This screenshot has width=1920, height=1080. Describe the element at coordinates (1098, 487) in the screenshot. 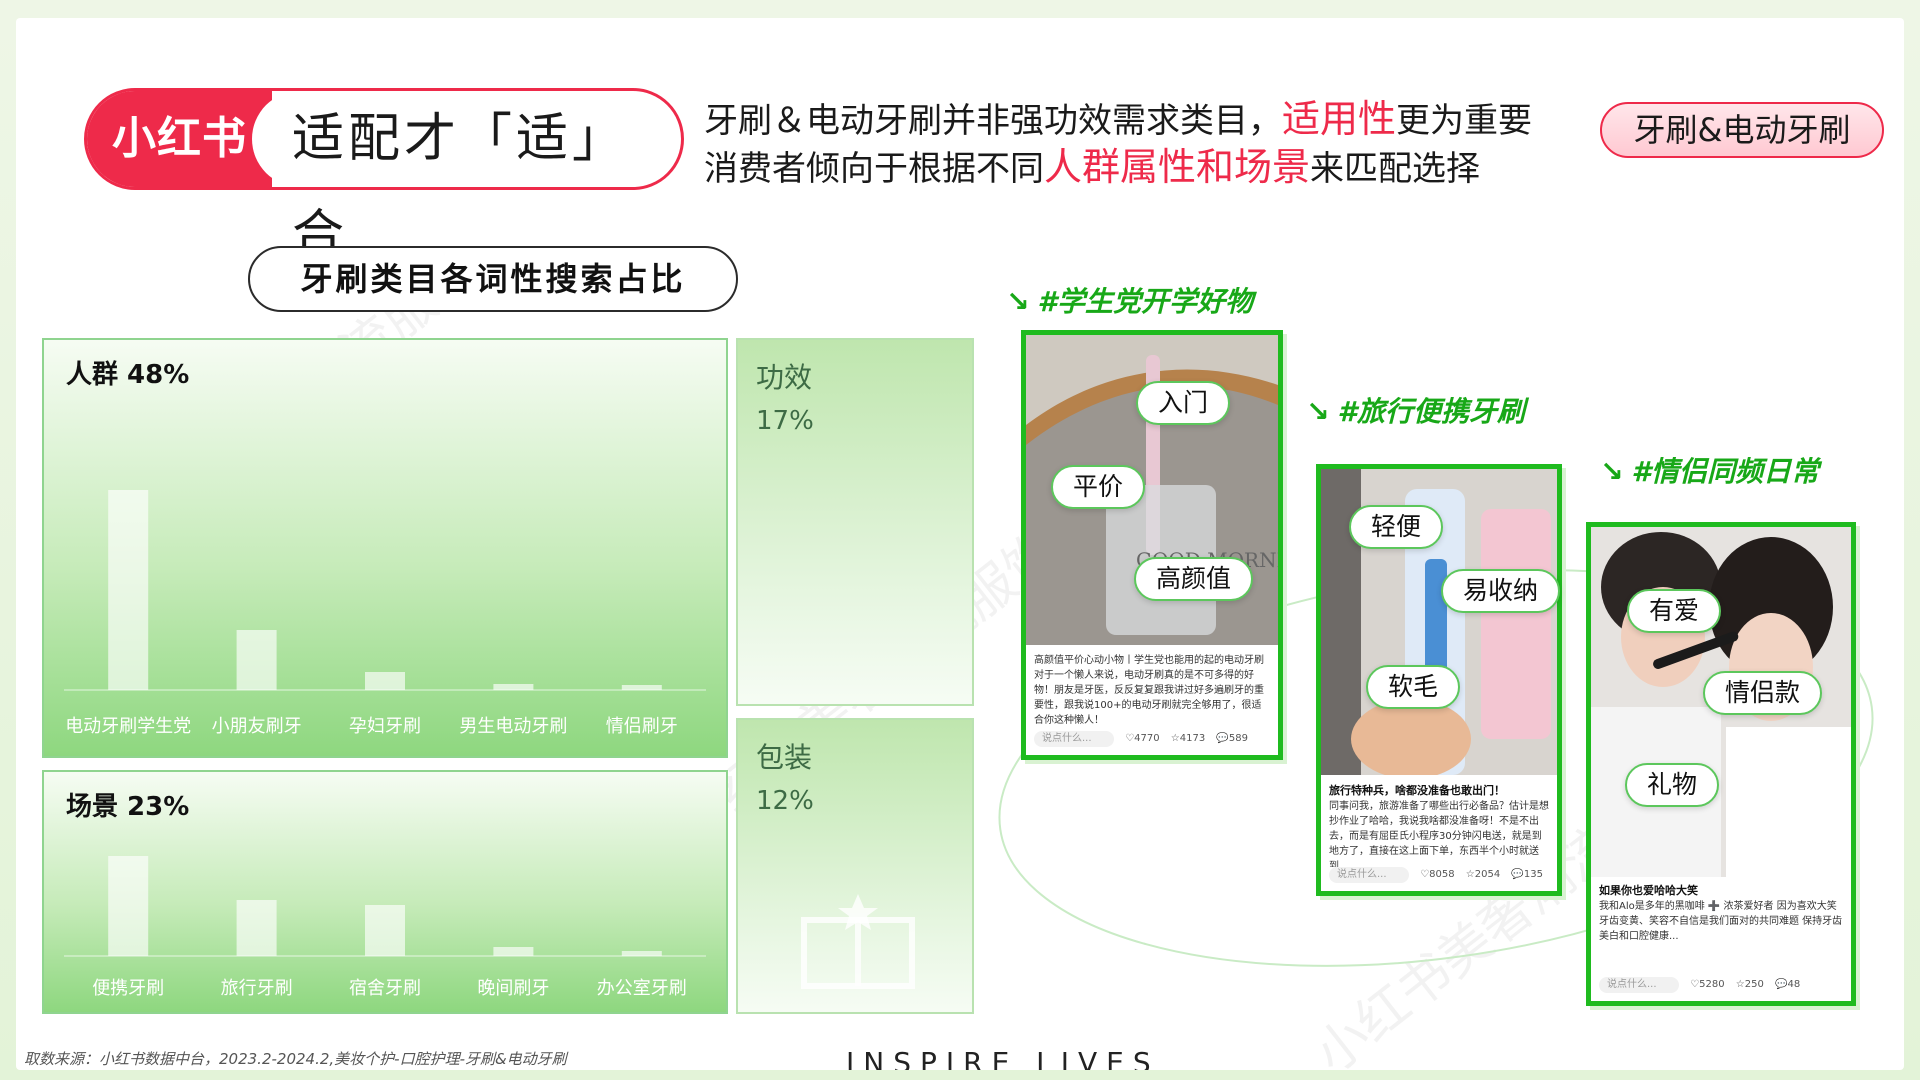

I see `tag-bubble-affordable: 平价` at that location.